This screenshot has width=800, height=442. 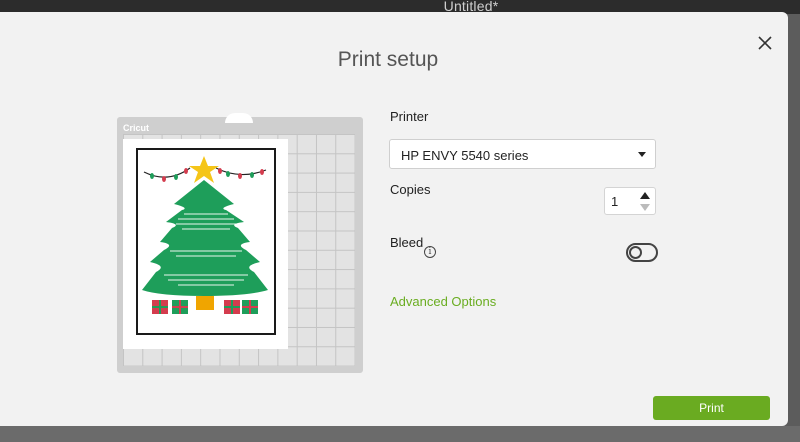 What do you see at coordinates (136, 128) in the screenshot?
I see `mat-brand-label: Cricut` at bounding box center [136, 128].